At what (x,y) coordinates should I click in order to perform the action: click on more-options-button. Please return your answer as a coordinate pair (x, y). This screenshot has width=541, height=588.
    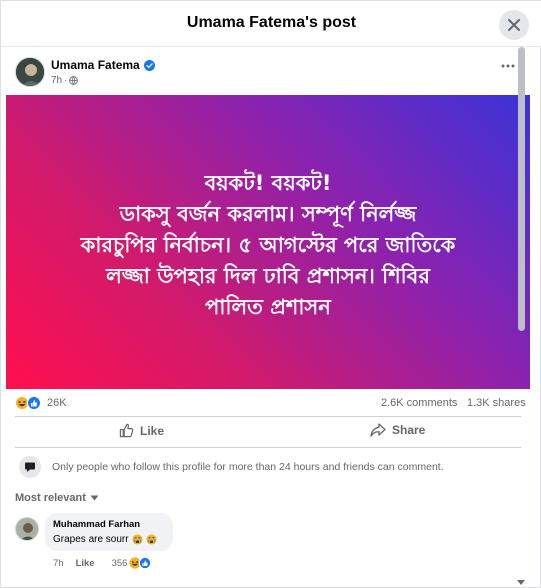
    Looking at the image, I should click on (508, 64).